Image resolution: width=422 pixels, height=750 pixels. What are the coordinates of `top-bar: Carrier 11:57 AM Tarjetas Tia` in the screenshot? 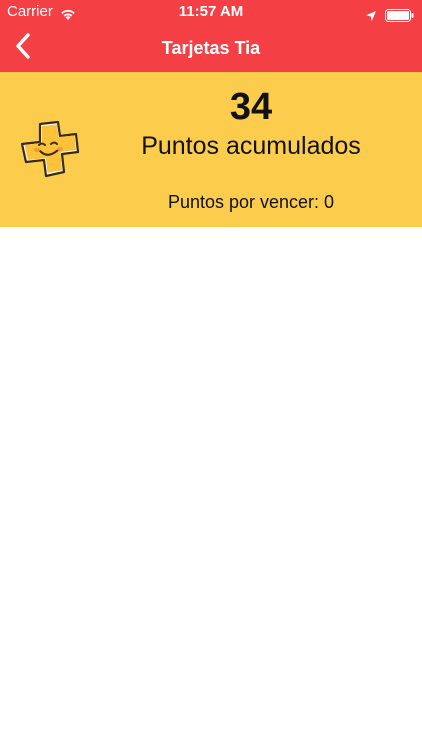 It's located at (211, 36).